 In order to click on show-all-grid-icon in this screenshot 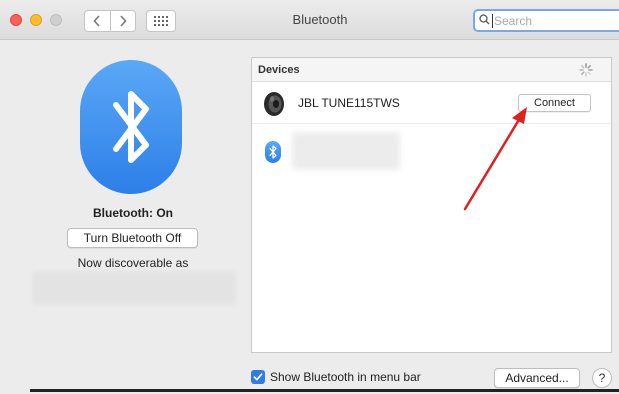, I will do `click(161, 21)`.